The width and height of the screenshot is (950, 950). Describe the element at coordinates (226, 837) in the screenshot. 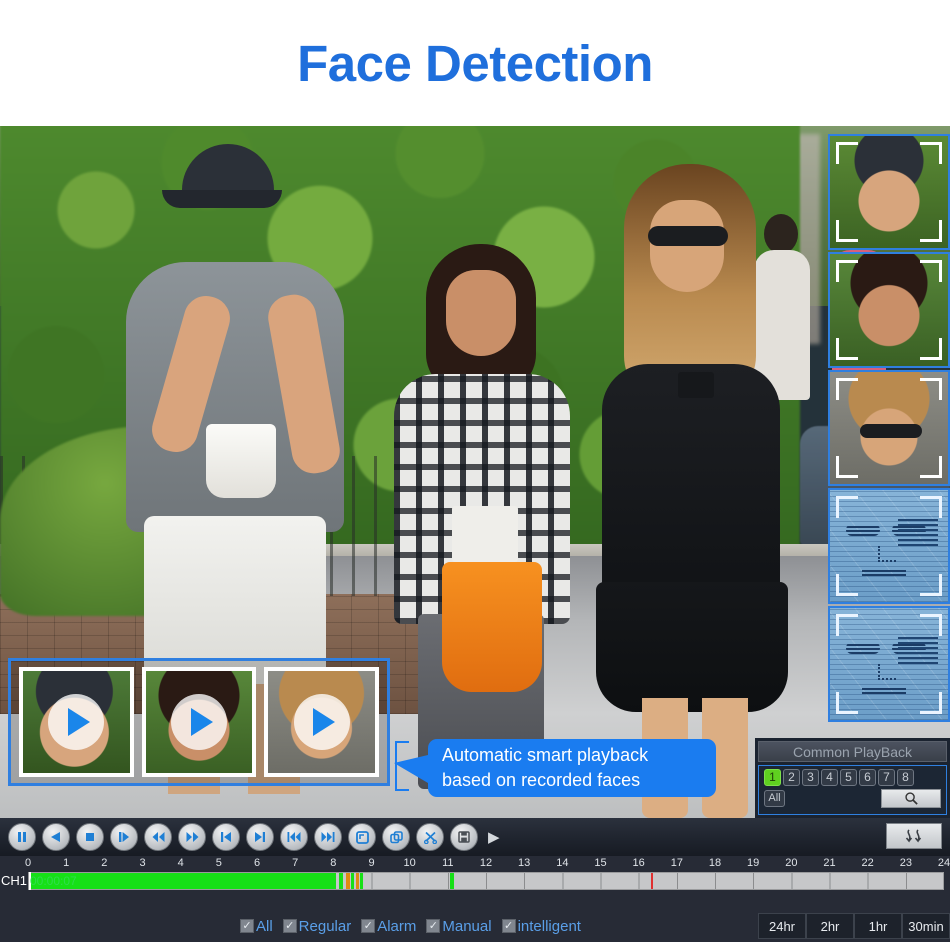

I see `previous-file-button` at that location.